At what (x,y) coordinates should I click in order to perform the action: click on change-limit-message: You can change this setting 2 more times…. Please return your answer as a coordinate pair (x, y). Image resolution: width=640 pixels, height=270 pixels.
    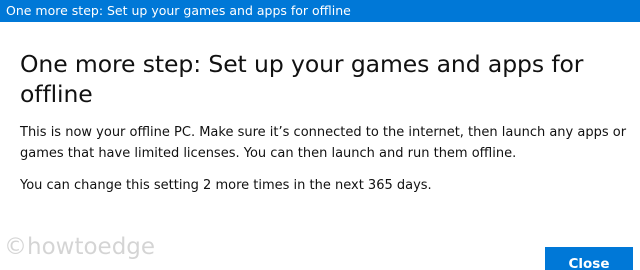
    Looking at the image, I should click on (226, 185).